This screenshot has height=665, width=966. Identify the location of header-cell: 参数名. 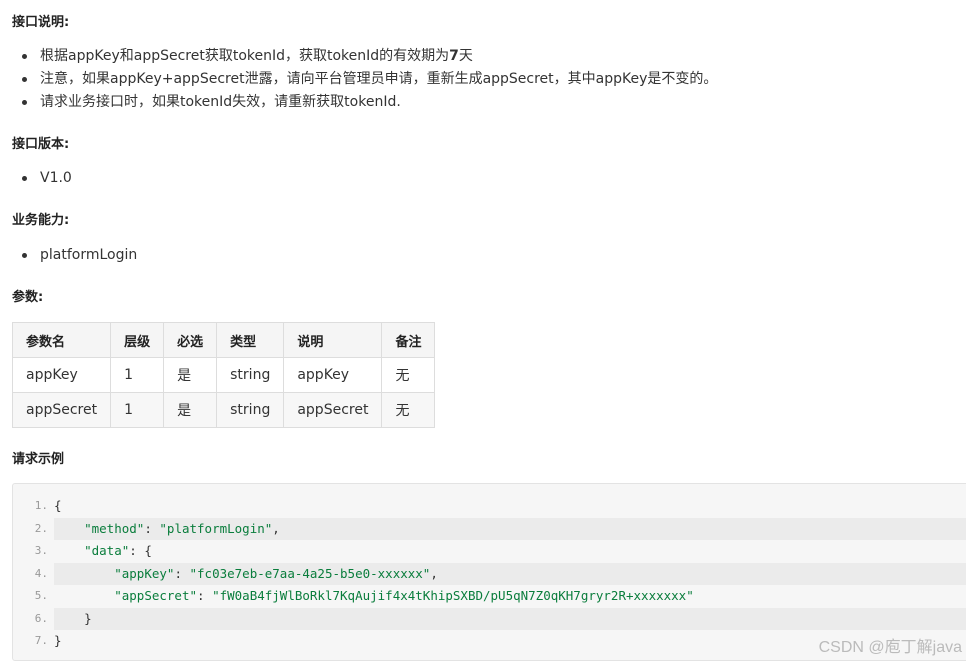
(61, 340).